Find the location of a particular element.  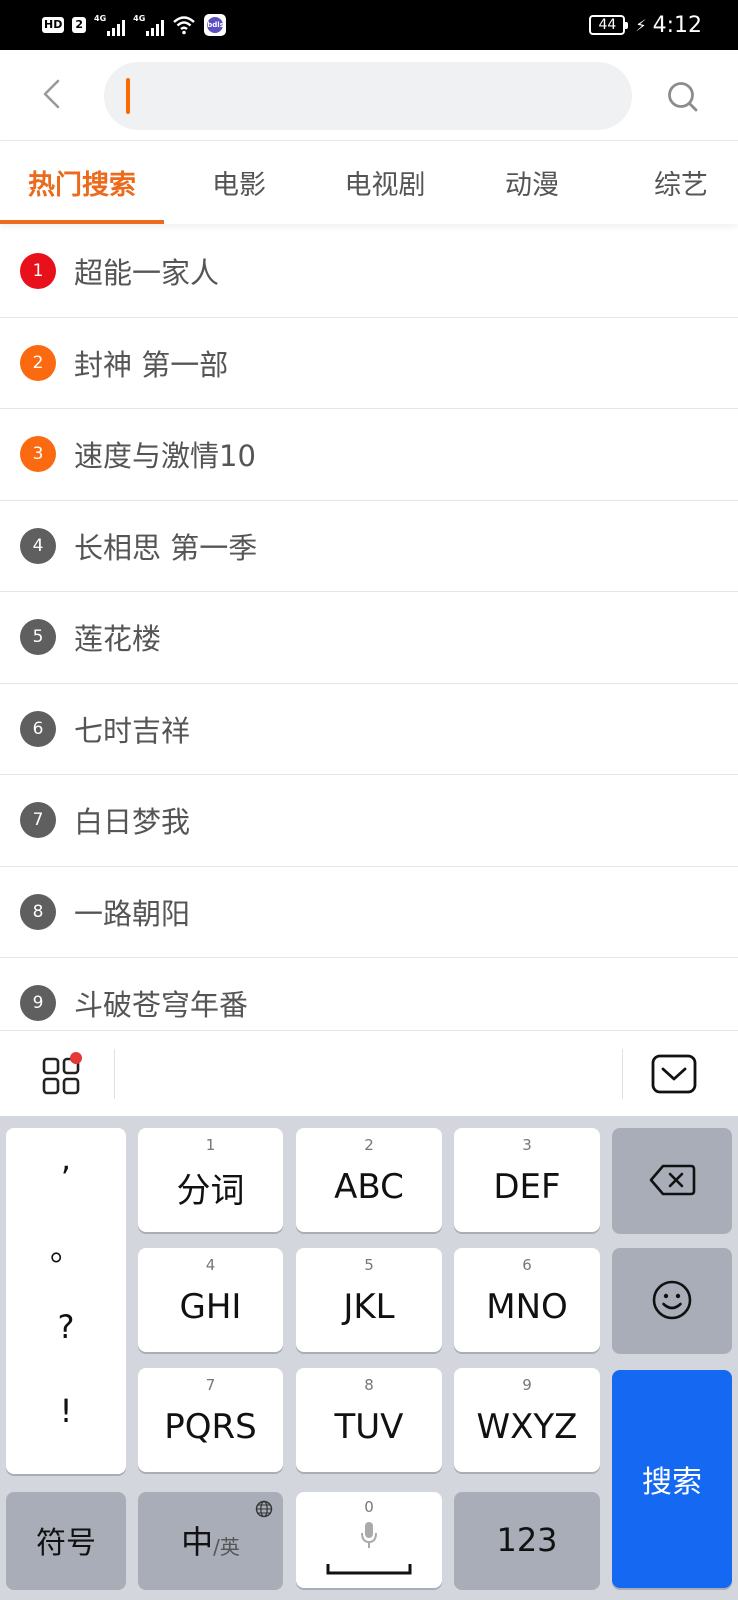

key-number: 7 is located at coordinates (210, 1385).